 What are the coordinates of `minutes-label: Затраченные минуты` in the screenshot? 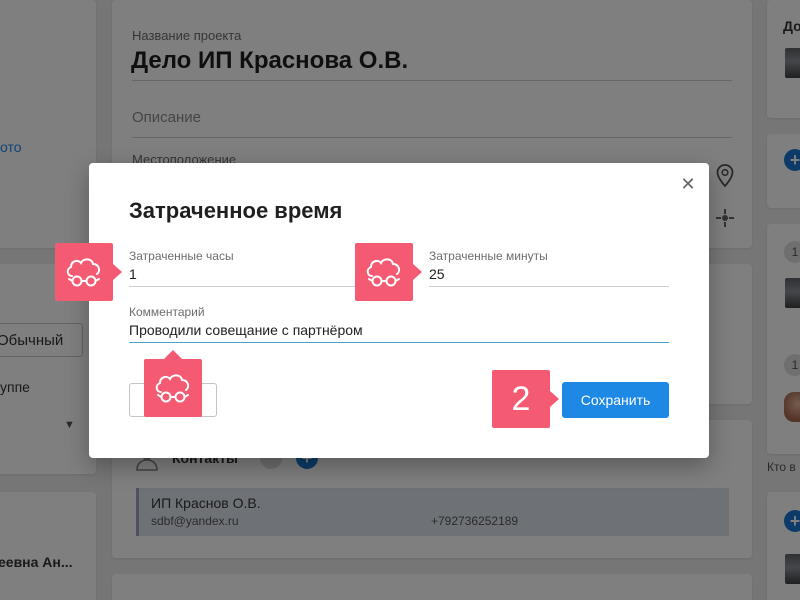 It's located at (488, 256).